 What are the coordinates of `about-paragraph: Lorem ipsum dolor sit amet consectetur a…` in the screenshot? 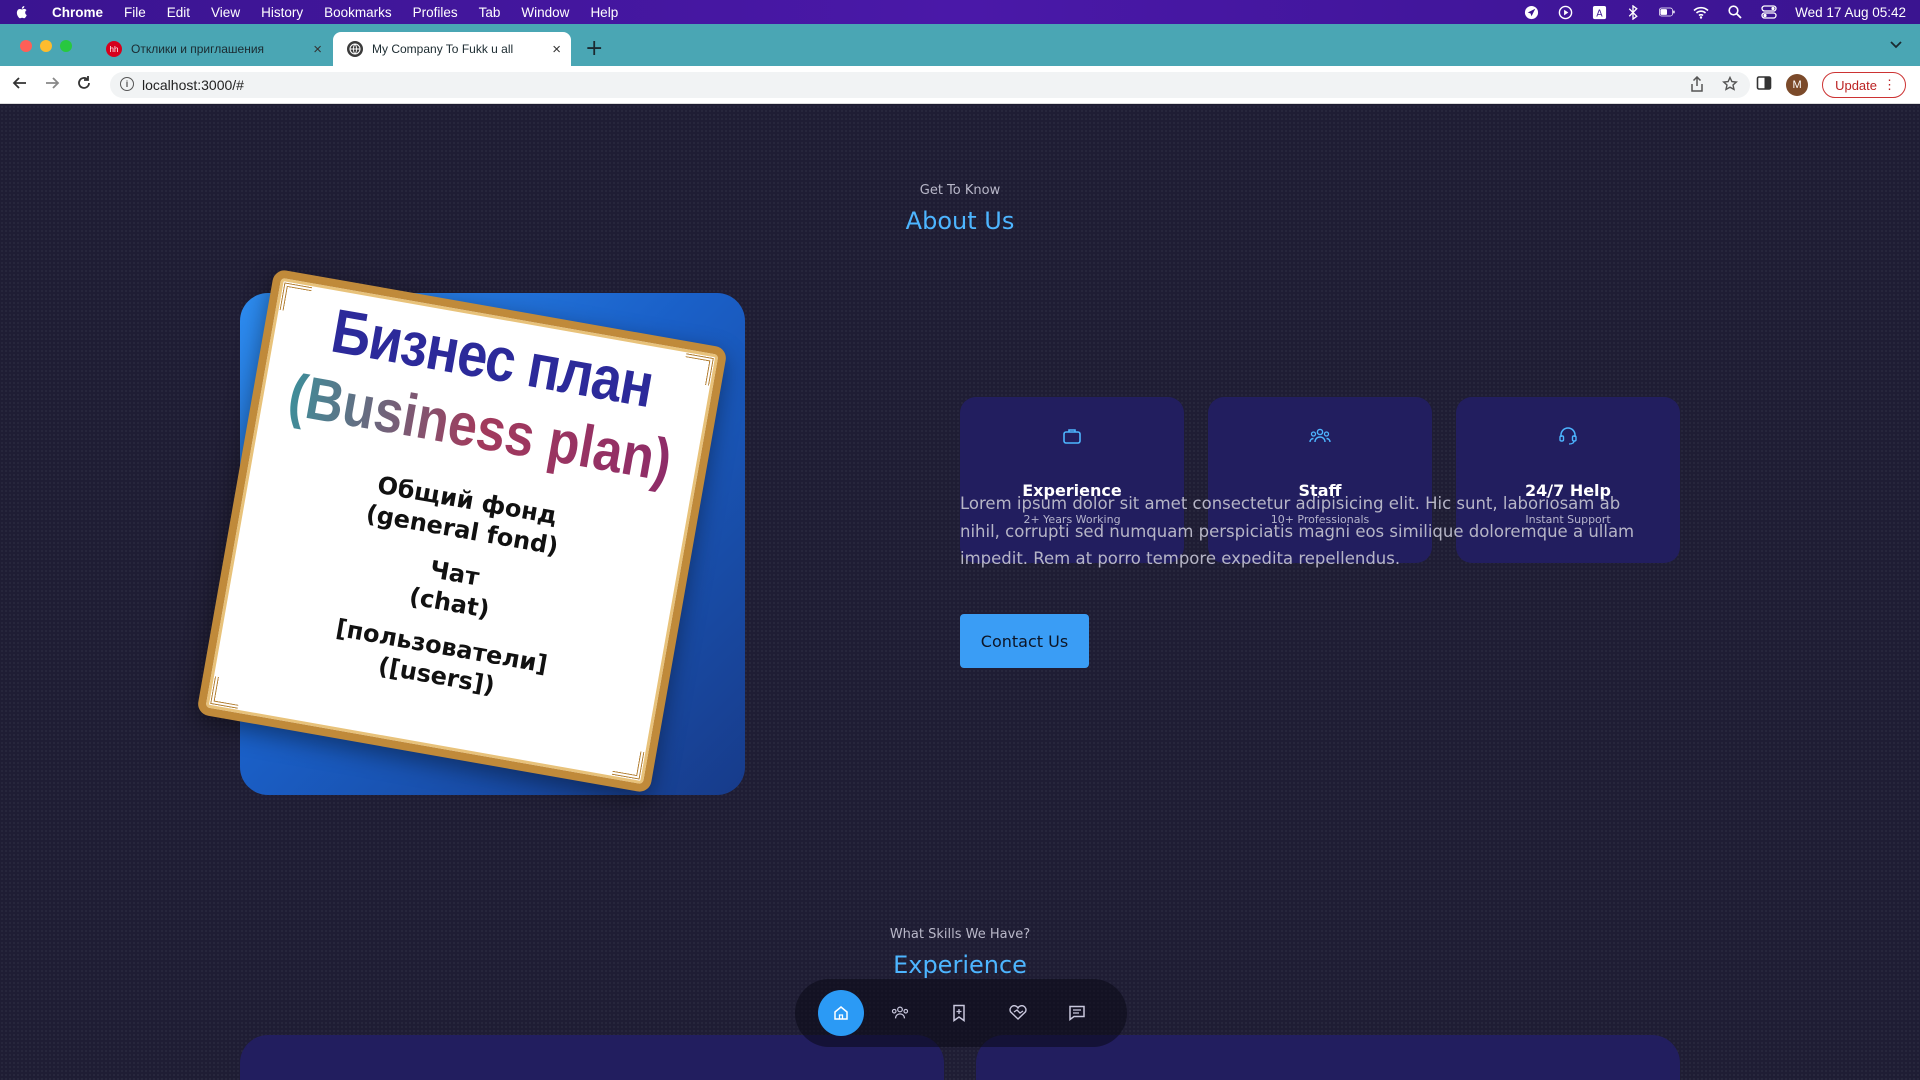 It's located at (1297, 531).